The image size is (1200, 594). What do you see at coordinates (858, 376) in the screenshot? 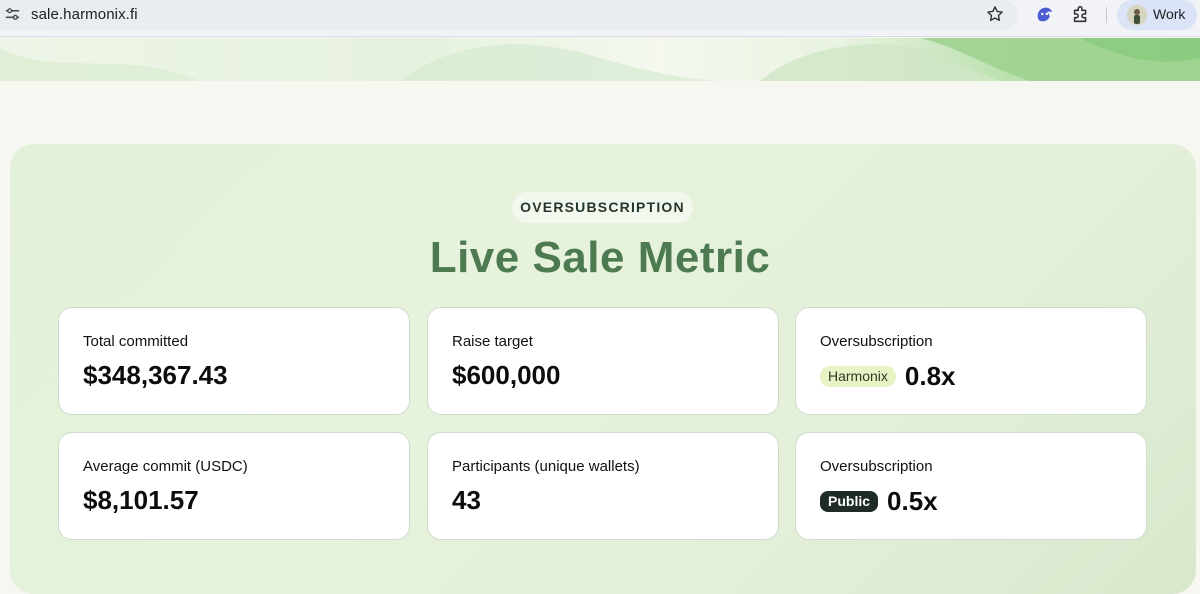
I see `harmonix-tag: Harmonix` at bounding box center [858, 376].